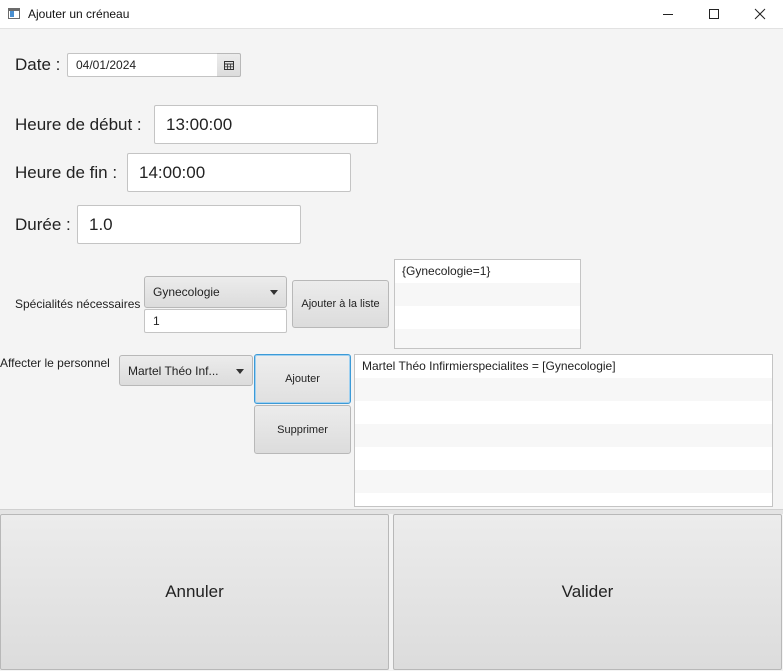 This screenshot has height=671, width=783. I want to click on list-item: {Gynecologie=1}, so click(487, 271).